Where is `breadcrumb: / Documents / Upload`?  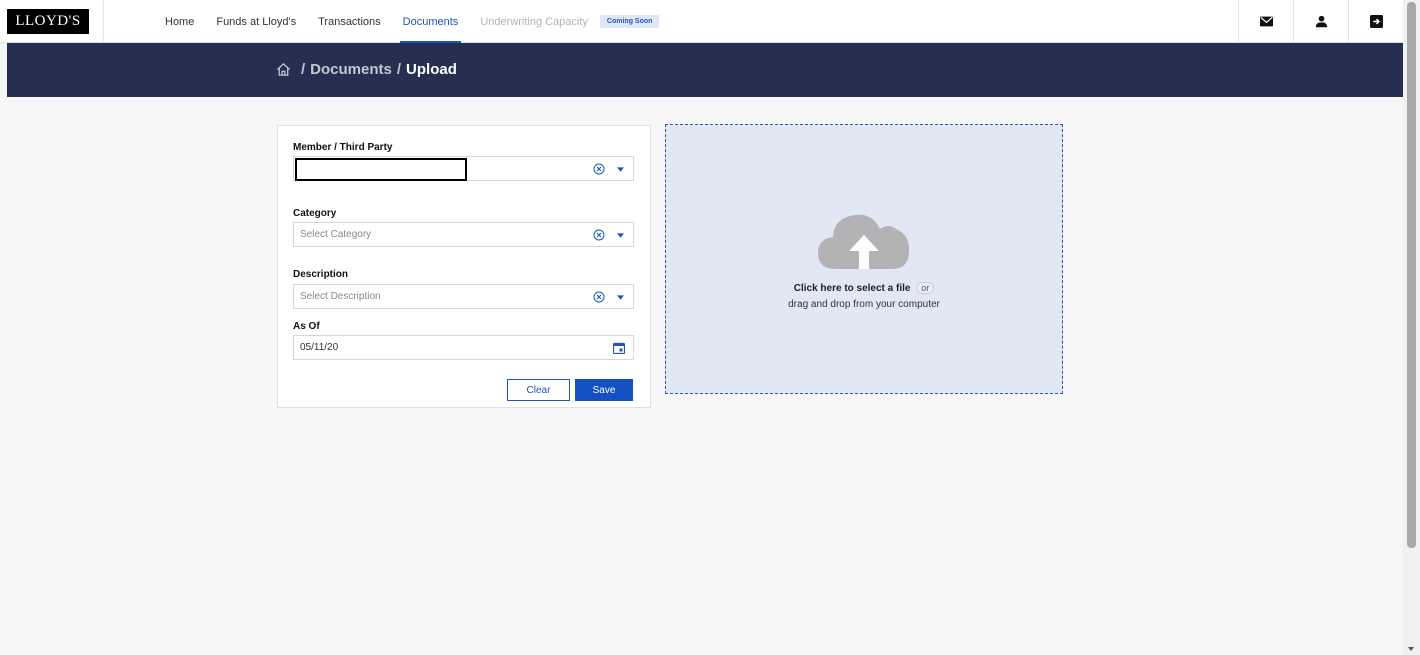
breadcrumb: / Documents / Upload is located at coordinates (366, 69).